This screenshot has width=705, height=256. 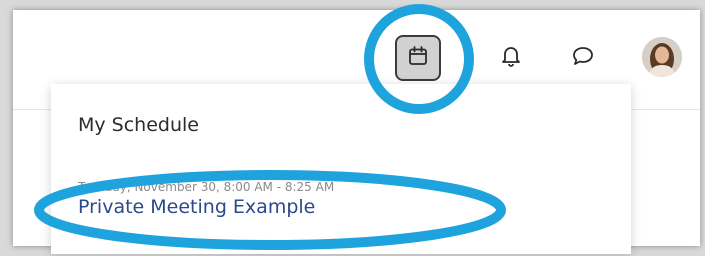 I want to click on chat-bubble-icon, so click(x=583, y=58).